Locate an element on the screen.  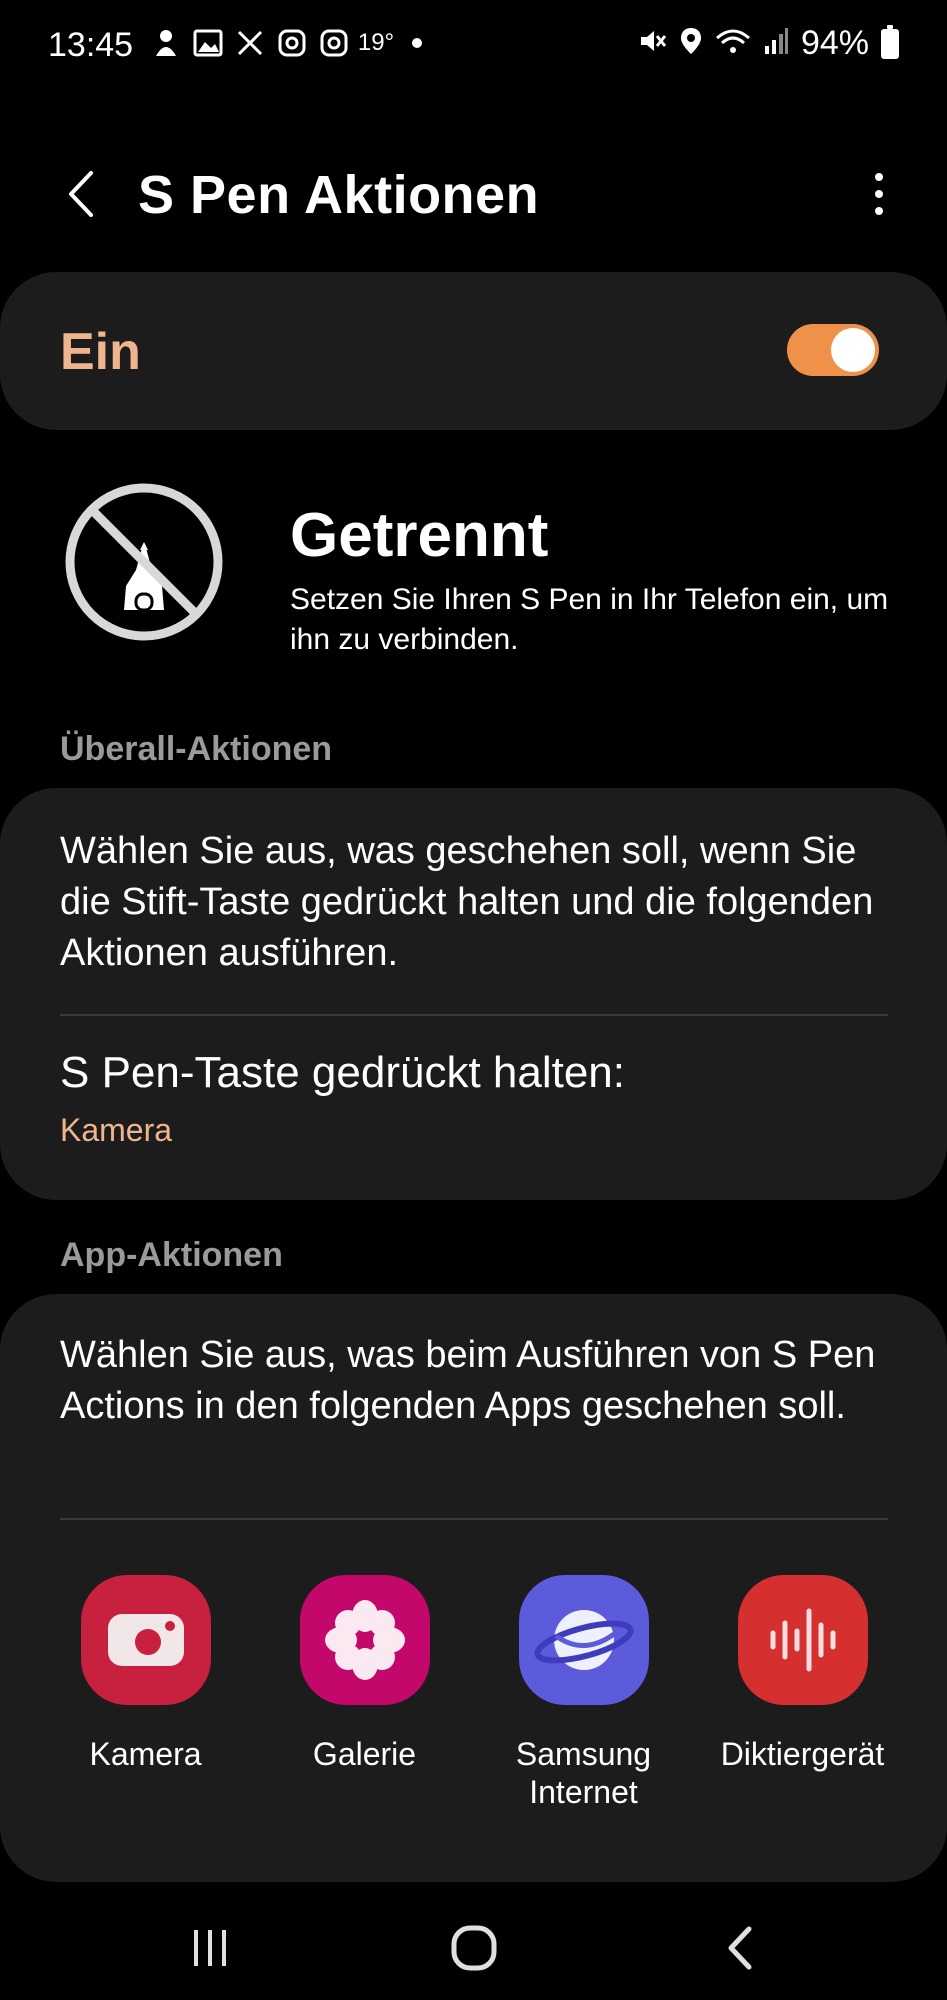
system-icons: 94% is located at coordinates (768, 43).